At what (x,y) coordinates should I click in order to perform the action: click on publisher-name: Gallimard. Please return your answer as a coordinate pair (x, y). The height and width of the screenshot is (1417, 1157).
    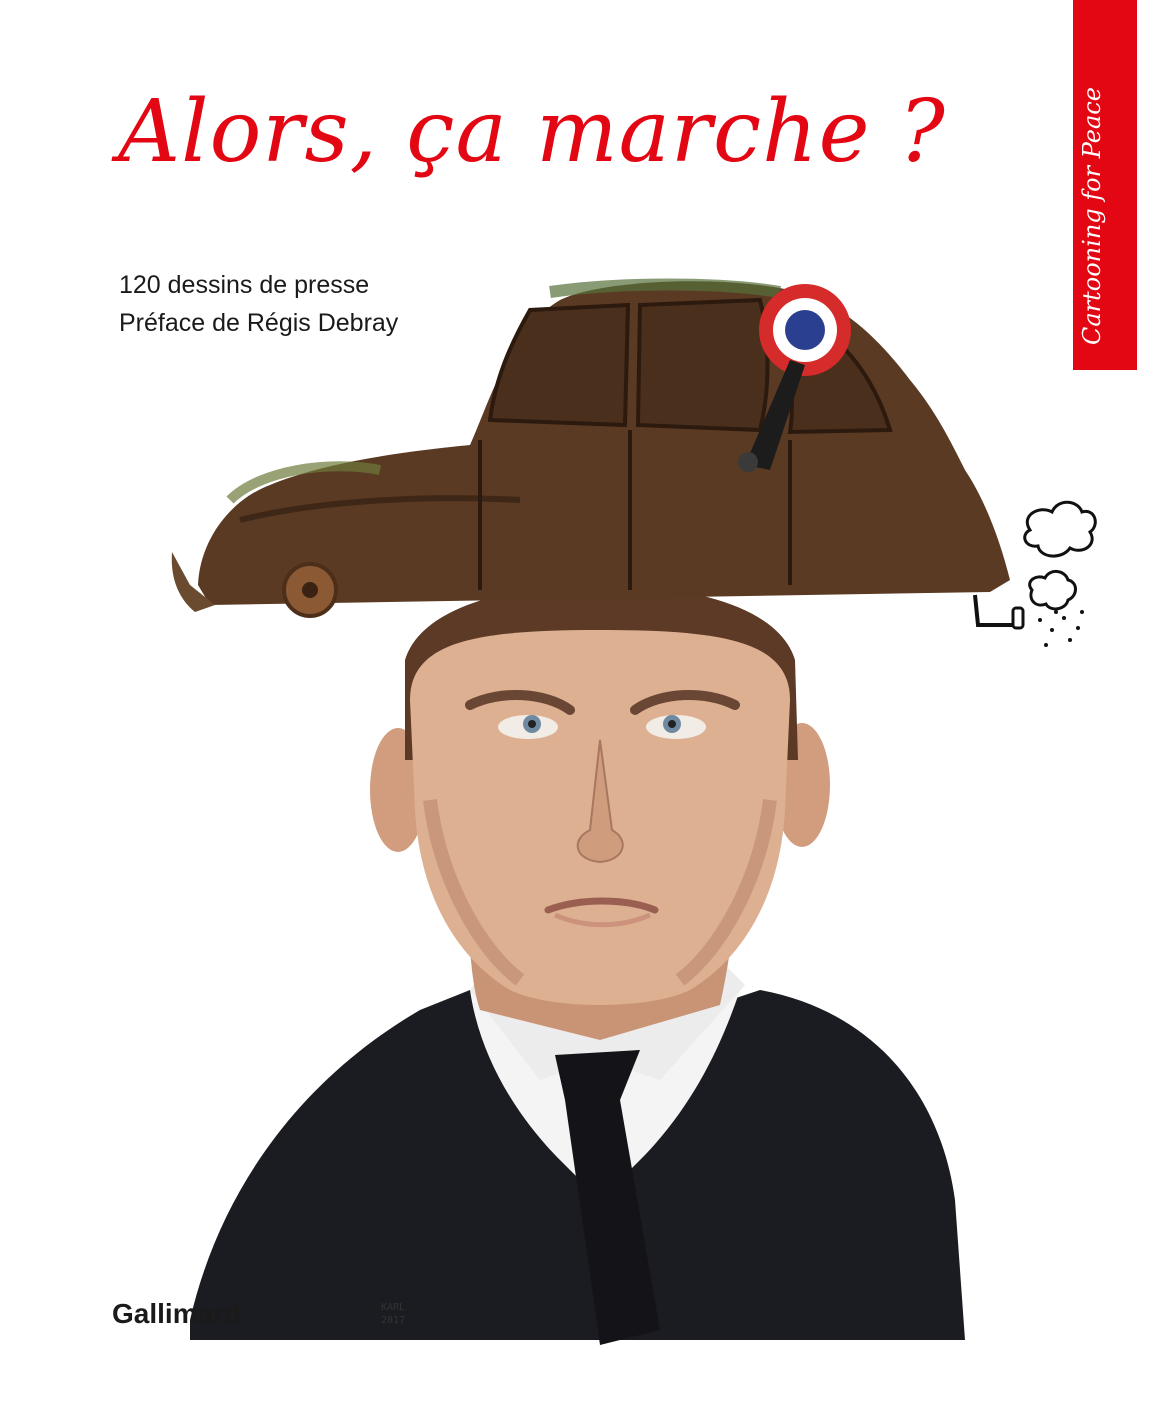
    Looking at the image, I should click on (177, 1313).